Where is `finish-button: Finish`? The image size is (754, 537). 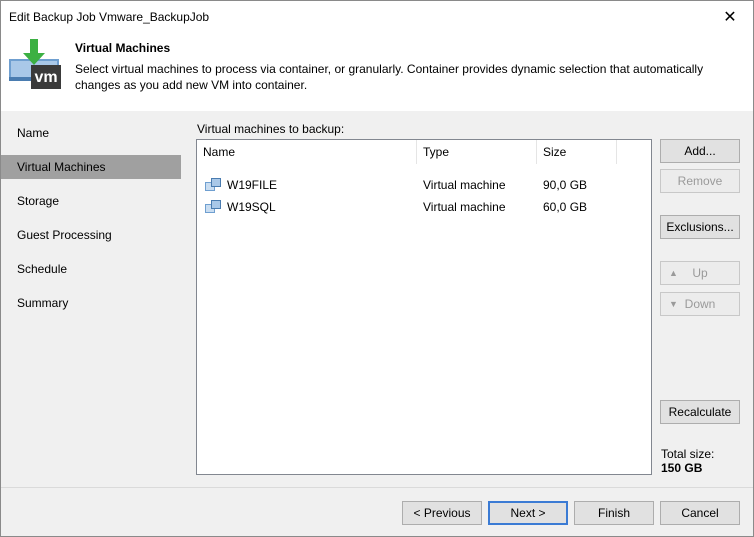 finish-button: Finish is located at coordinates (614, 513).